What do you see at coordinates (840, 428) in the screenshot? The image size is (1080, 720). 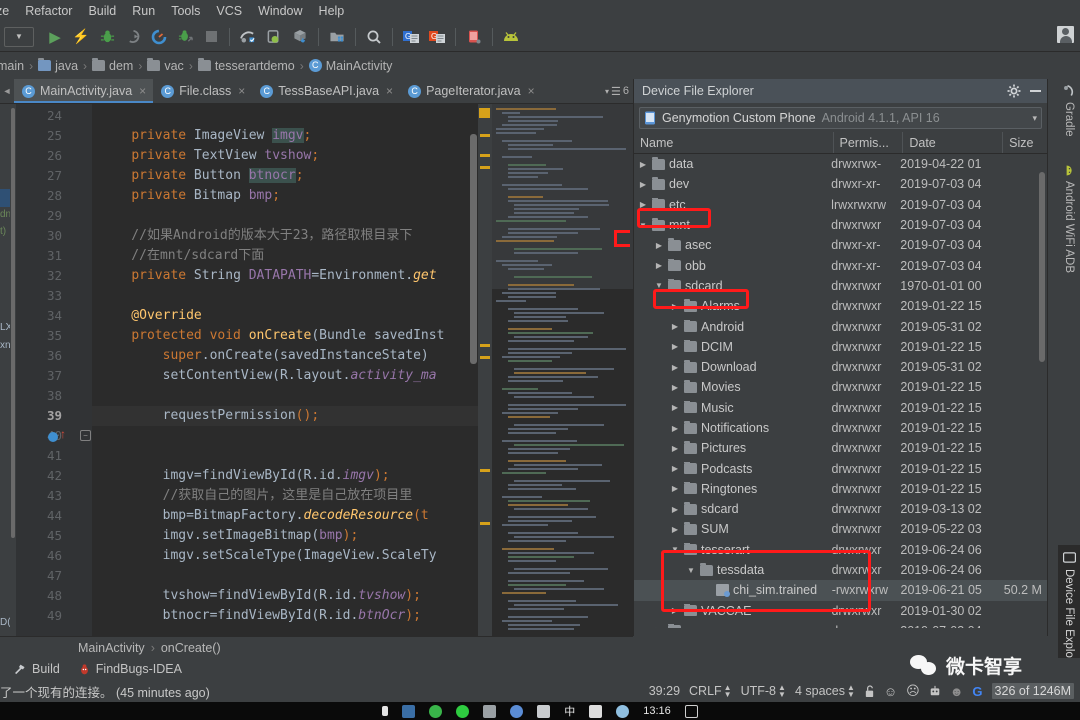 I see `table-row: ▶ Notifications drwxrwxr 2019-01-22 15` at bounding box center [840, 428].